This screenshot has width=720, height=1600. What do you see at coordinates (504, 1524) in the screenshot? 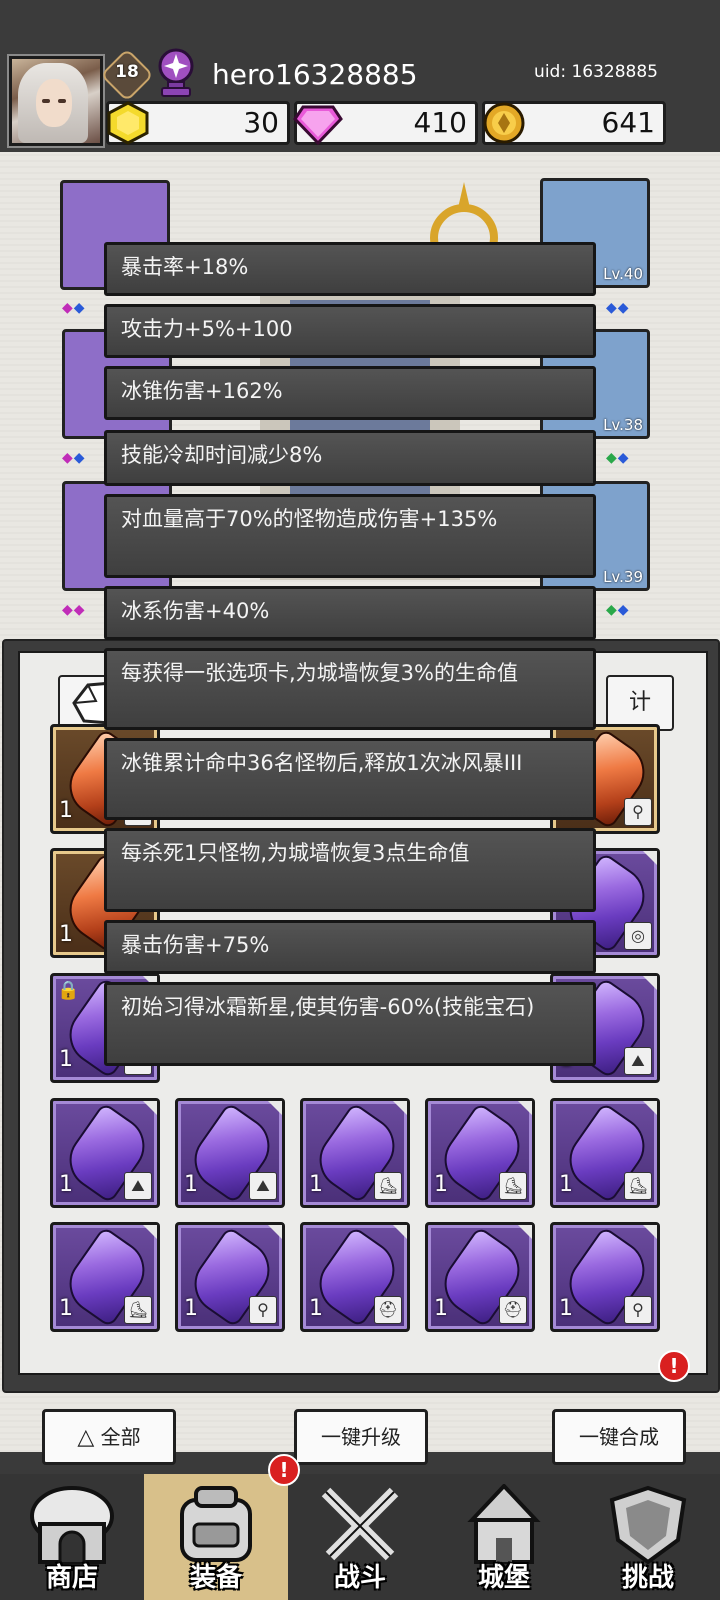
I see `castle-icon` at bounding box center [504, 1524].